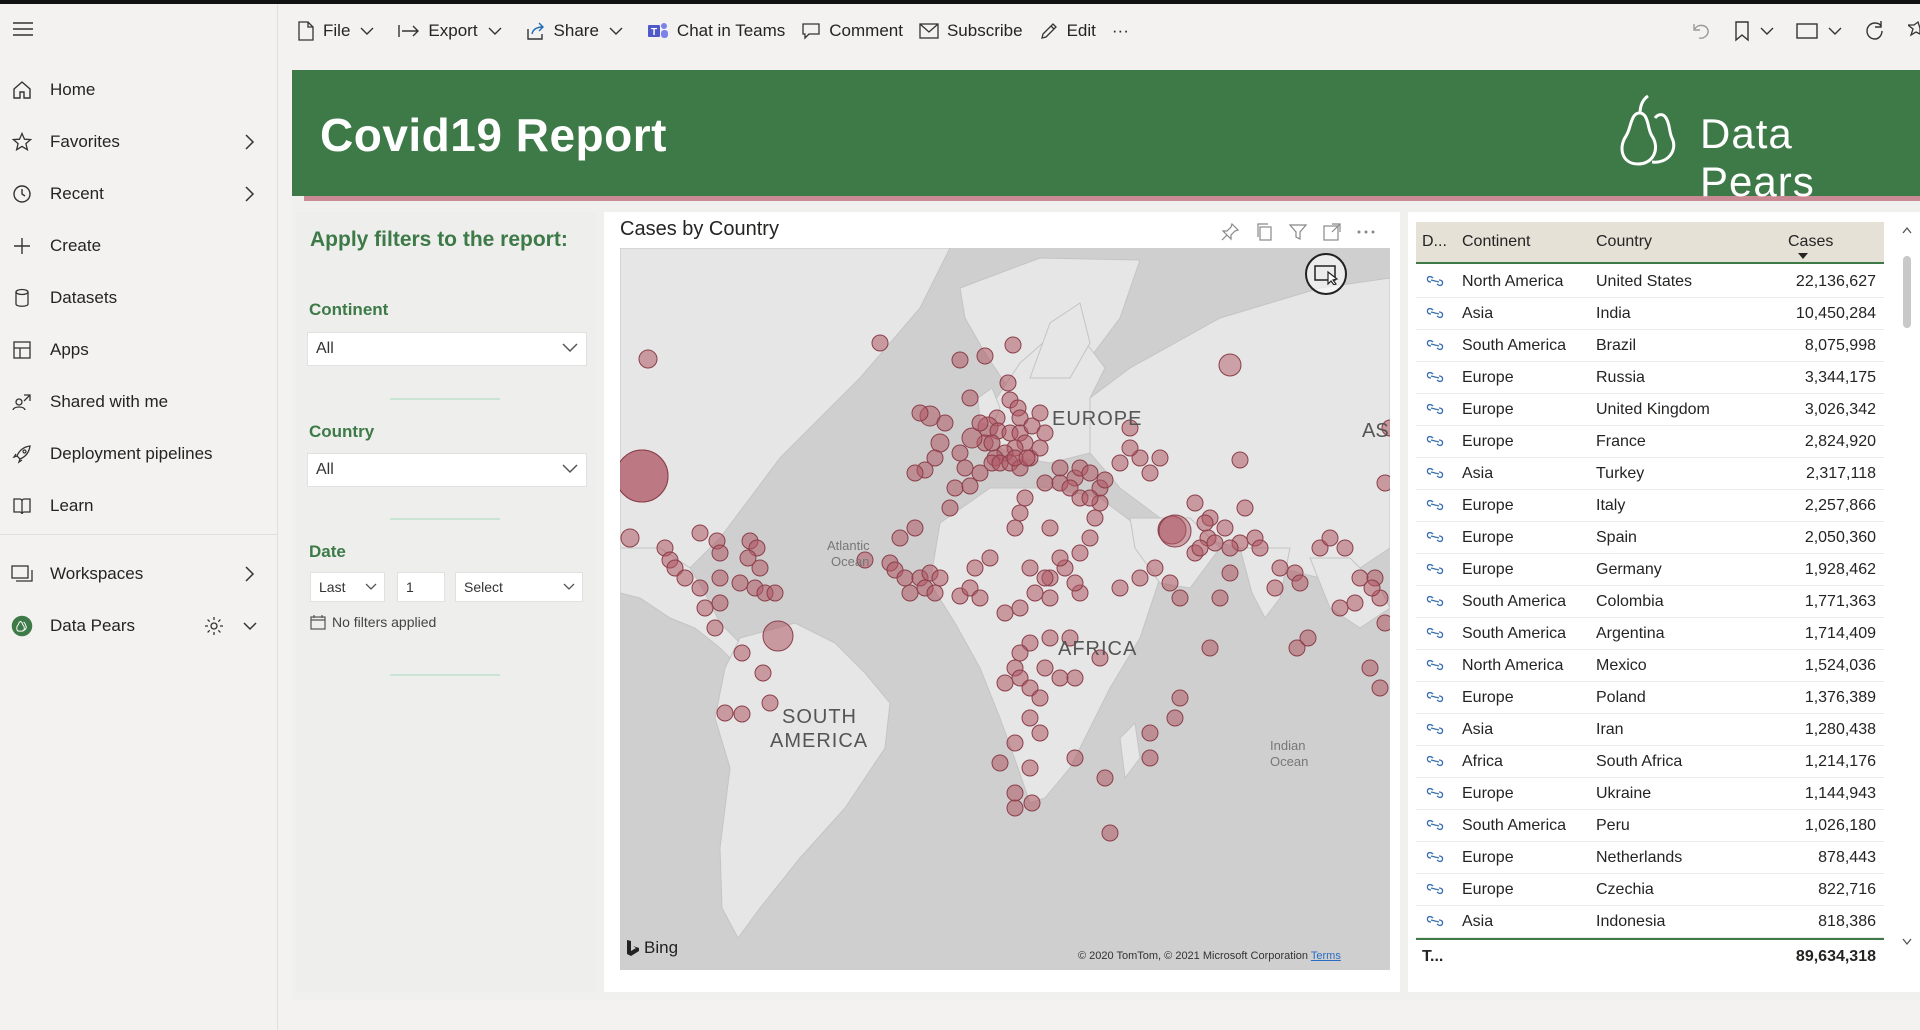 The height and width of the screenshot is (1030, 1920). Describe the element at coordinates (971, 31) in the screenshot. I see `subscribe-button: Subscribe` at that location.